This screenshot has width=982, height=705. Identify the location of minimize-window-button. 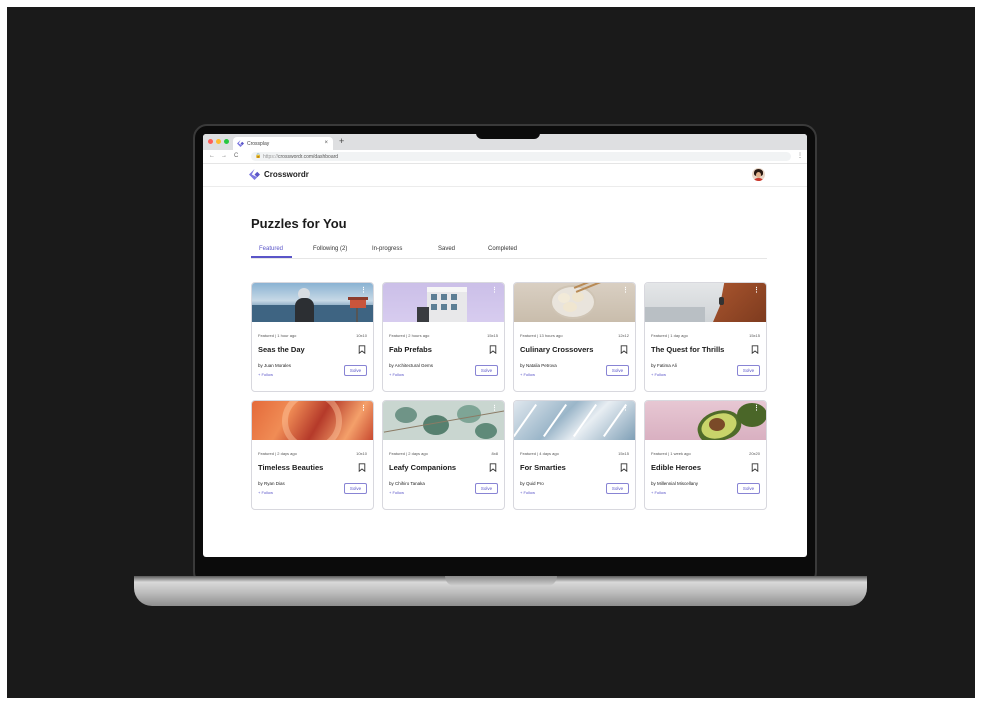
(218, 141).